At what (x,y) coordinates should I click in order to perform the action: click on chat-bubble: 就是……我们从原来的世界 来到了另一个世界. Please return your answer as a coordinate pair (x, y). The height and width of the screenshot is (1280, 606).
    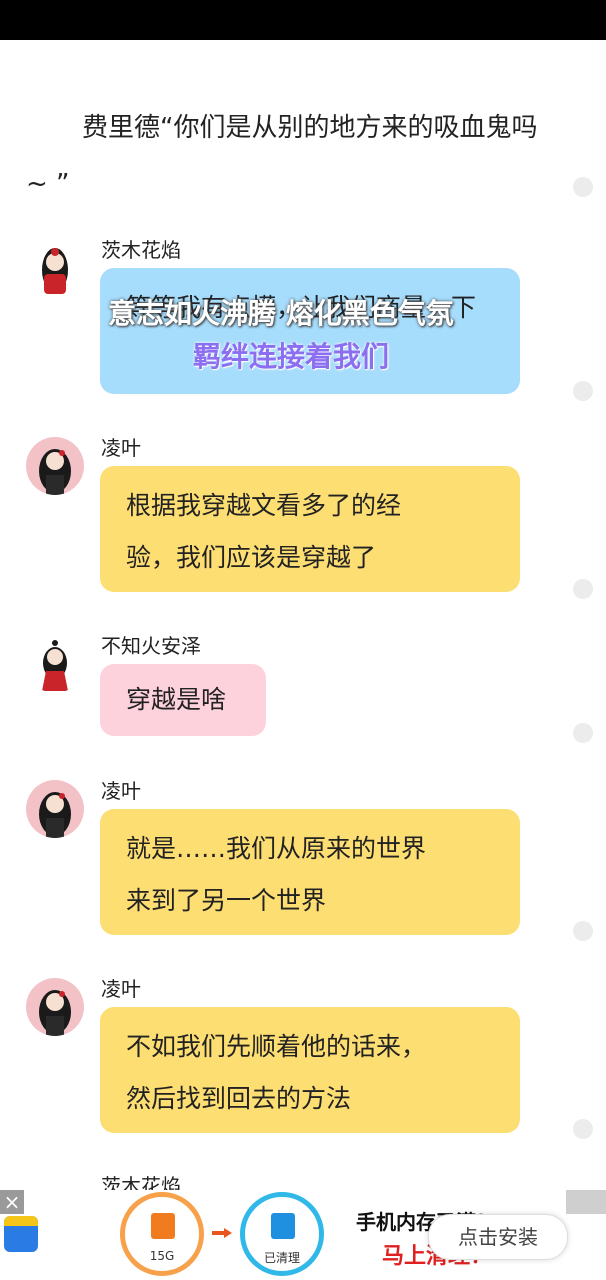
    Looking at the image, I should click on (310, 872).